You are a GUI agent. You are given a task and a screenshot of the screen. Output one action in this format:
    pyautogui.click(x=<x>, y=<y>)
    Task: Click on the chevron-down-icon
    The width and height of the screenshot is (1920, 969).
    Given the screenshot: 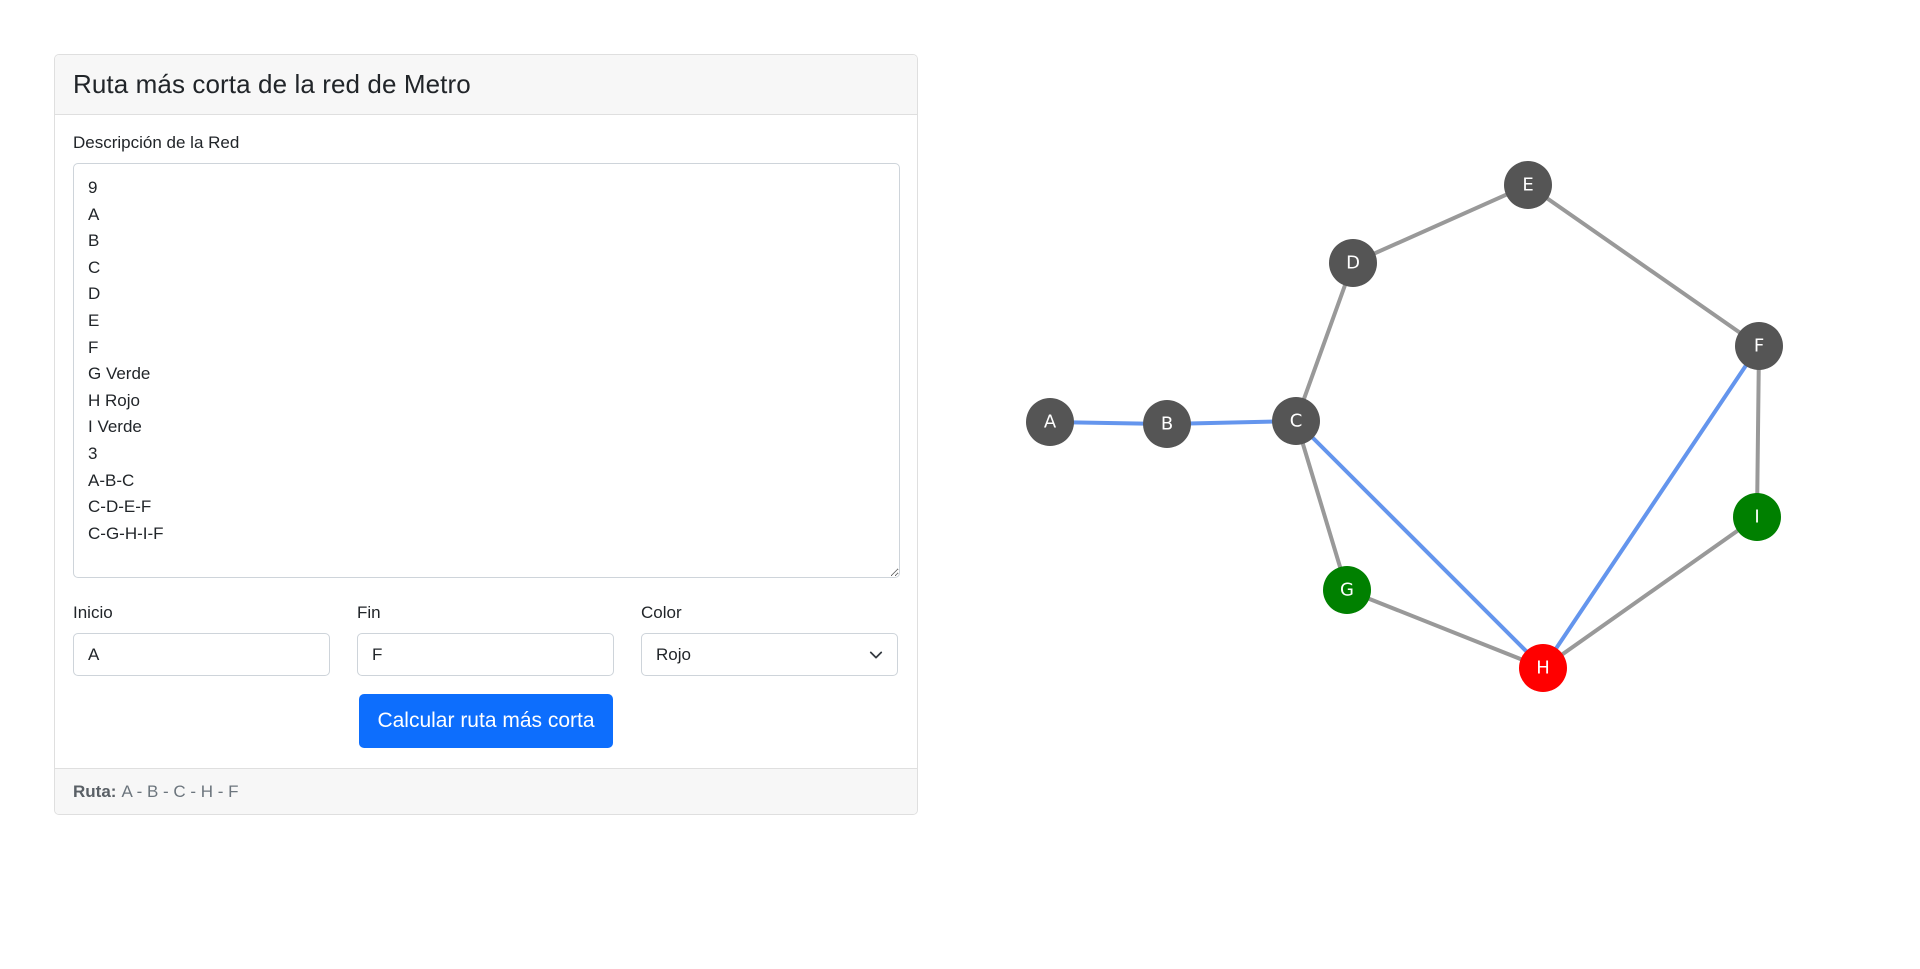 What is the action you would take?
    pyautogui.click(x=876, y=654)
    